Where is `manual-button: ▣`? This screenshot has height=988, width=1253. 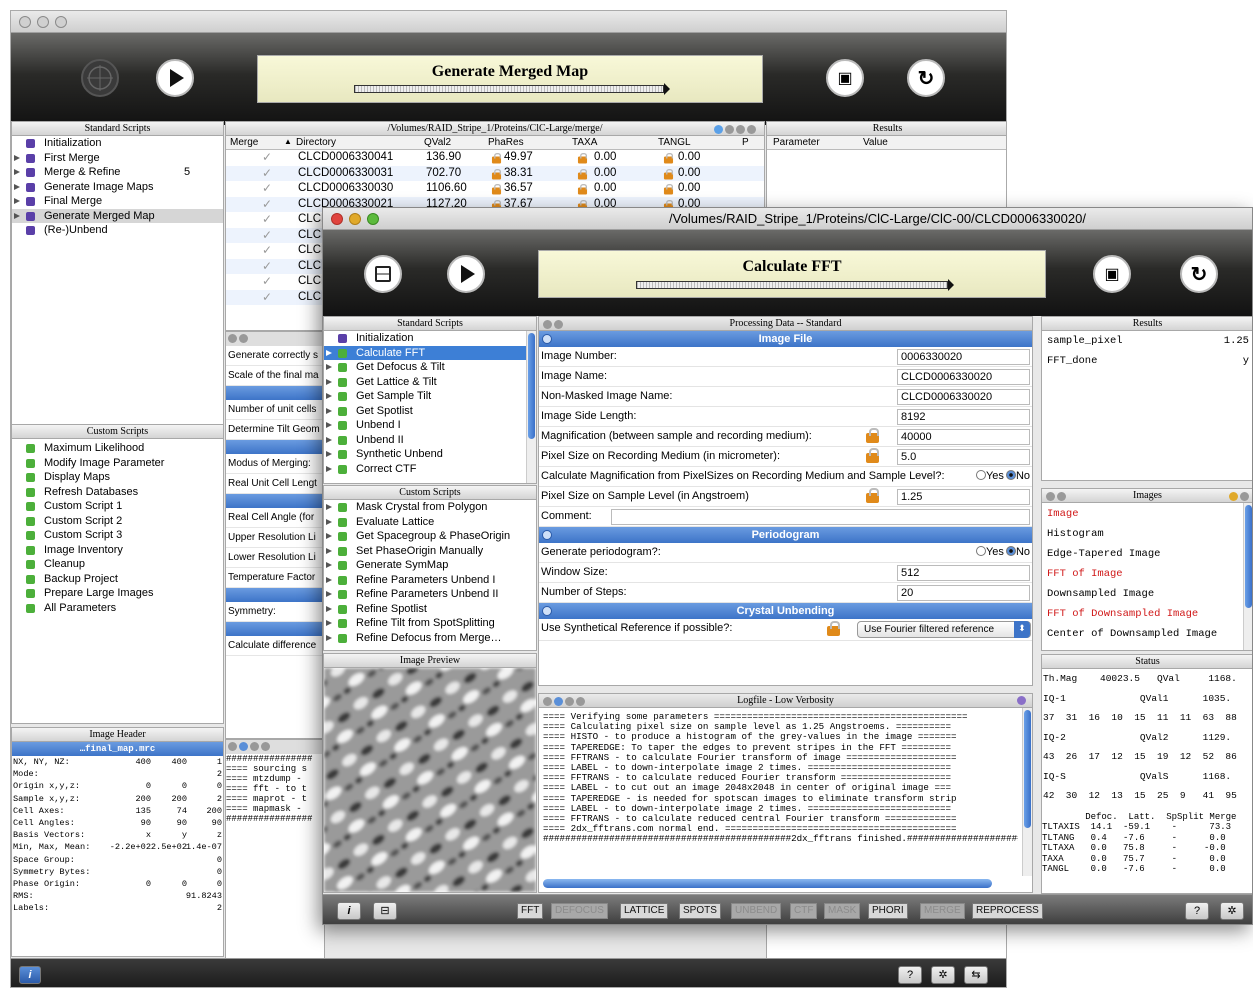 manual-button: ▣ is located at coordinates (1112, 274).